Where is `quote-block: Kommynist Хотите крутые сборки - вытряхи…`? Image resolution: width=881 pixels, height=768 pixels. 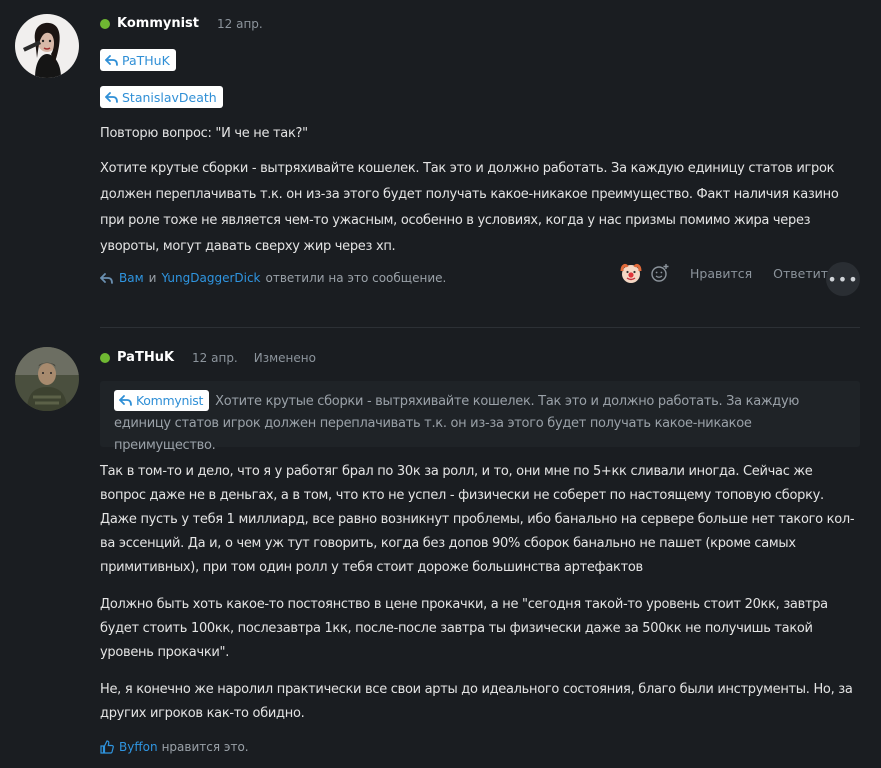
quote-block: Kommynist Хотите крутые сборки - вытряхи… is located at coordinates (480, 417).